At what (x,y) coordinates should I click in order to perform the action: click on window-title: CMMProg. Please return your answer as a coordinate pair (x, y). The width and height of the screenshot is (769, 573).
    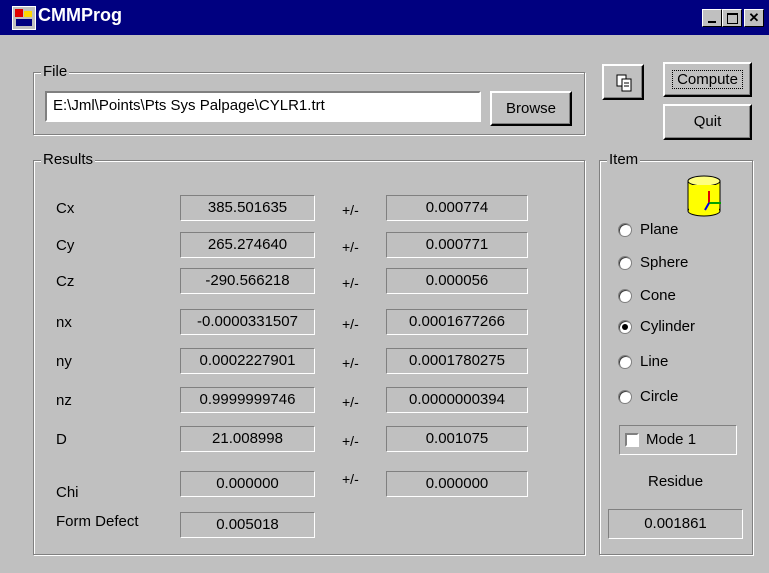
    Looking at the image, I should click on (80, 15).